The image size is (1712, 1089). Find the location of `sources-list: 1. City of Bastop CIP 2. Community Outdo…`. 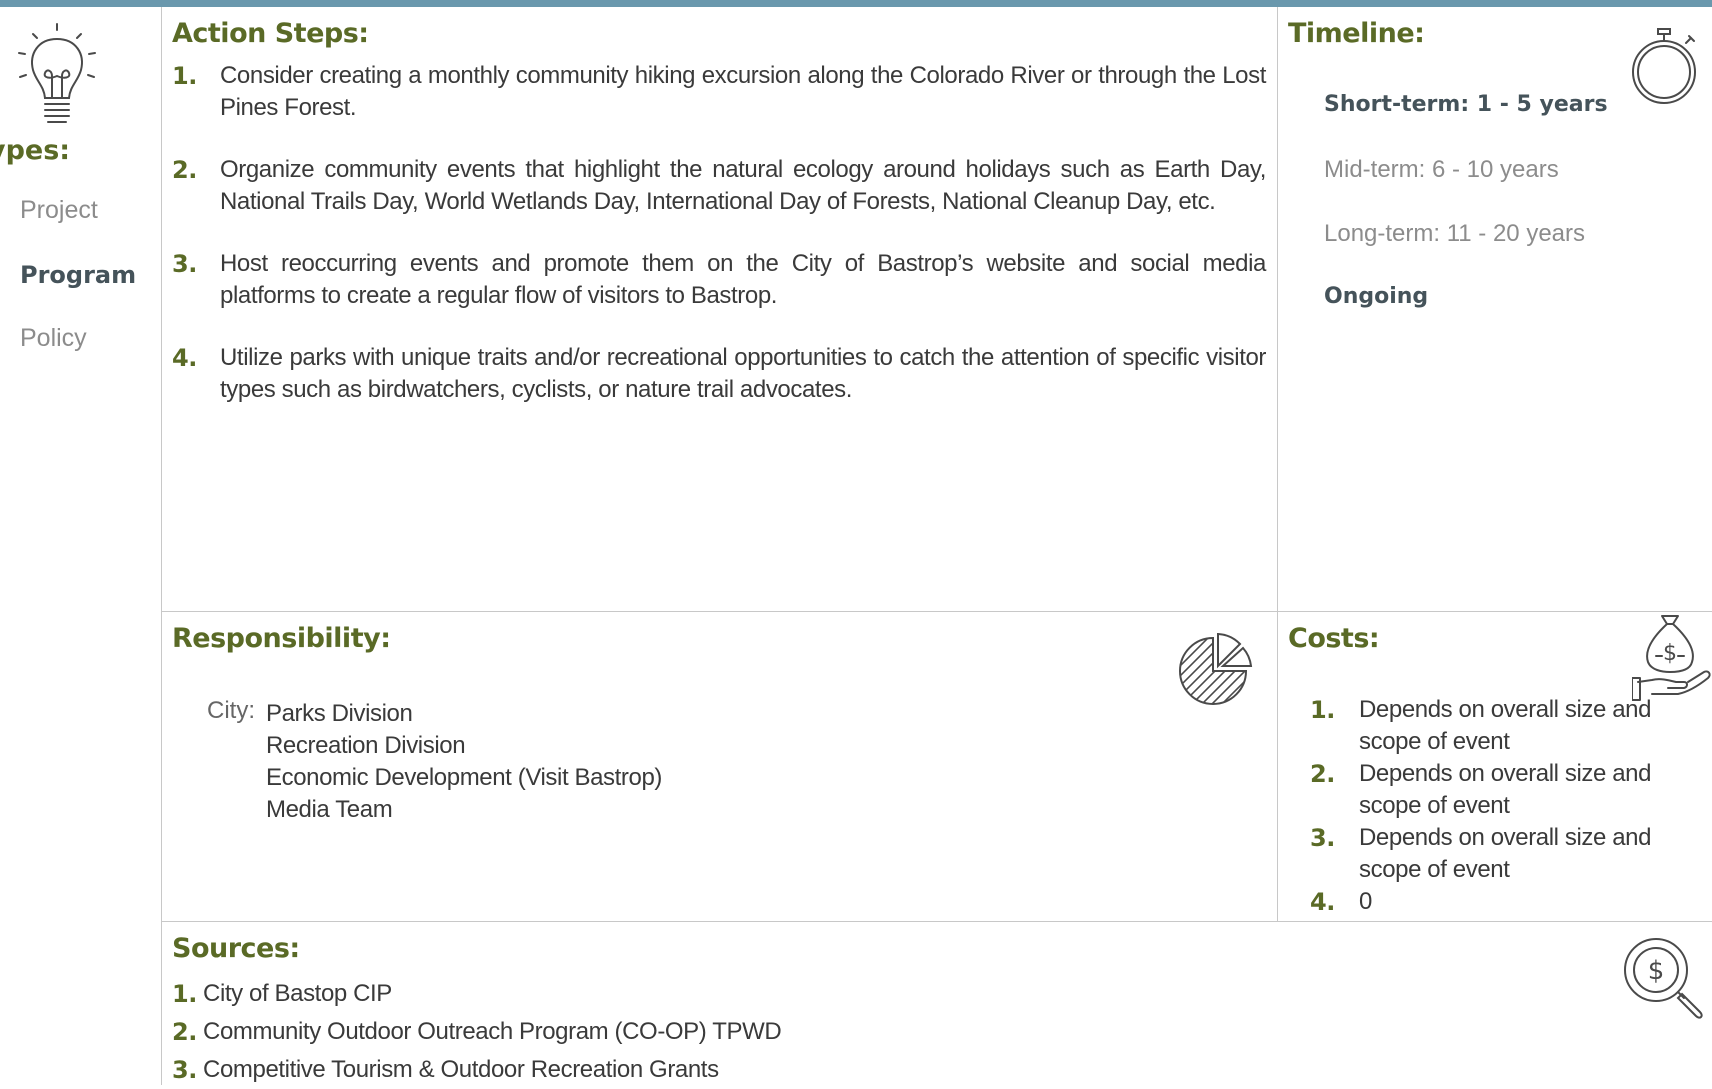

sources-list: 1. City of Bastop CIP 2. Community Outdo… is located at coordinates (477, 1032).